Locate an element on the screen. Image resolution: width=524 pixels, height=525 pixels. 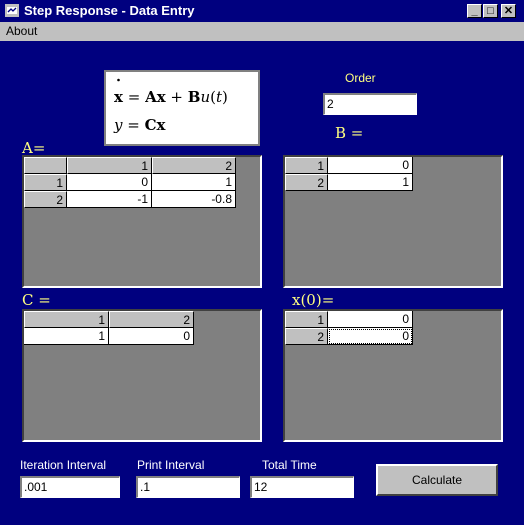
total-time-label: Total Time is located at coordinates (289, 465).